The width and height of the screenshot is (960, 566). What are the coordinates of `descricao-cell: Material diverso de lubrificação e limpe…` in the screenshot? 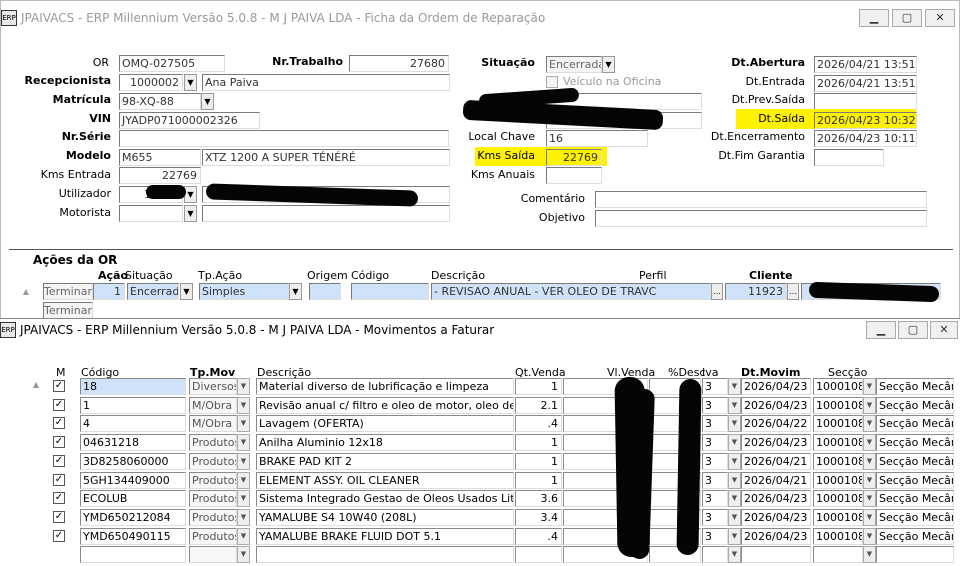 It's located at (385, 386).